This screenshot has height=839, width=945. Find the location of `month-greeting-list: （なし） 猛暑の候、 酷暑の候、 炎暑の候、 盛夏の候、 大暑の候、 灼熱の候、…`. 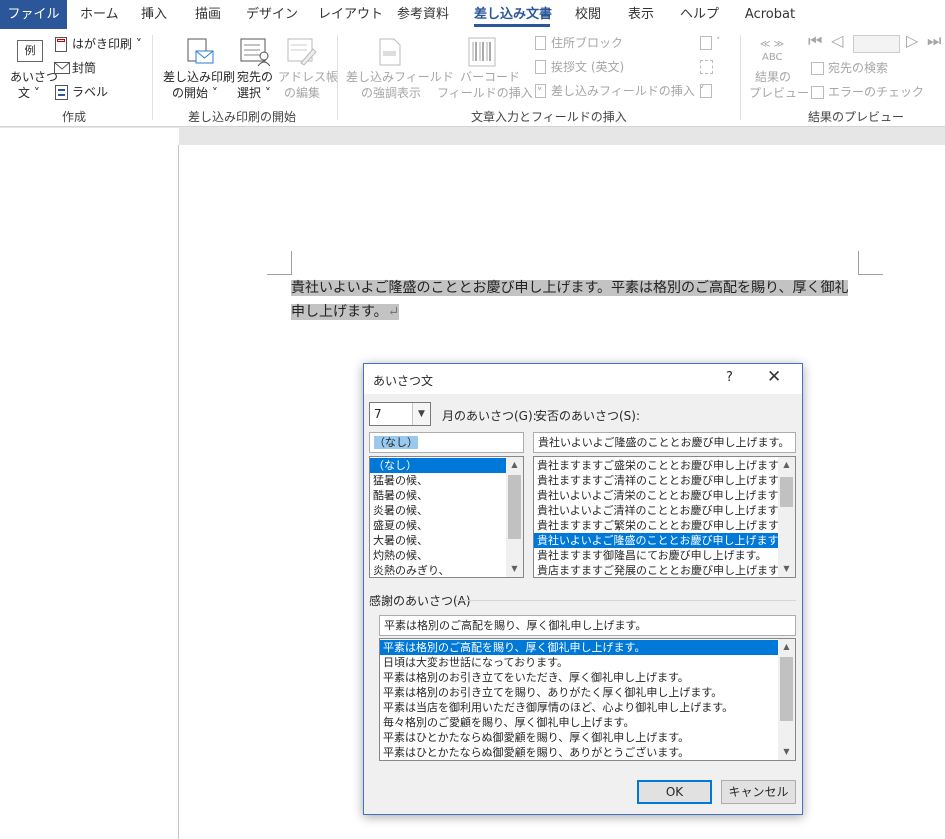

month-greeting-list: （なし） 猛暑の候、 酷暑の候、 炎暑の候、 盛夏の候、 大暑の候、 灼熱の候、… is located at coordinates (446, 517).